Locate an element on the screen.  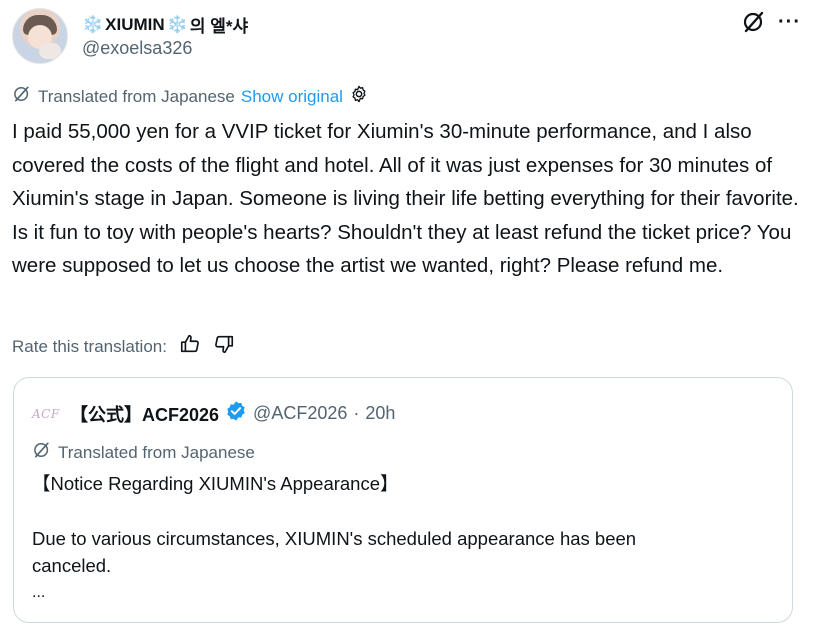
grok-icon is located at coordinates (754, 22).